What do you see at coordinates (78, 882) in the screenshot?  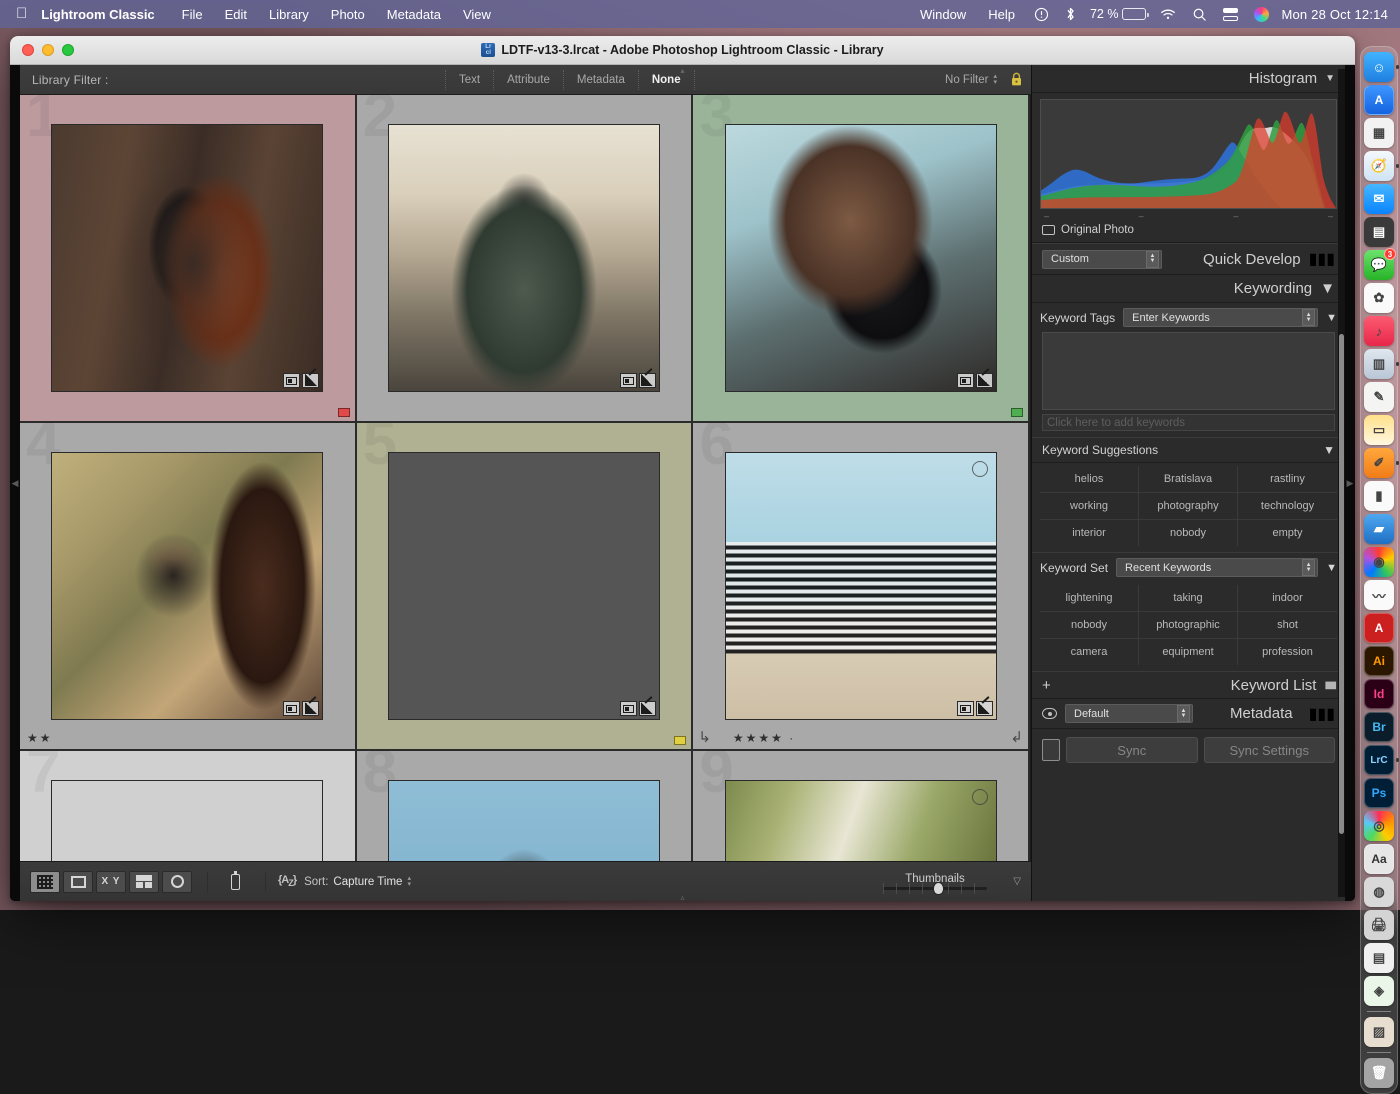 I see `loupe-view-button` at bounding box center [78, 882].